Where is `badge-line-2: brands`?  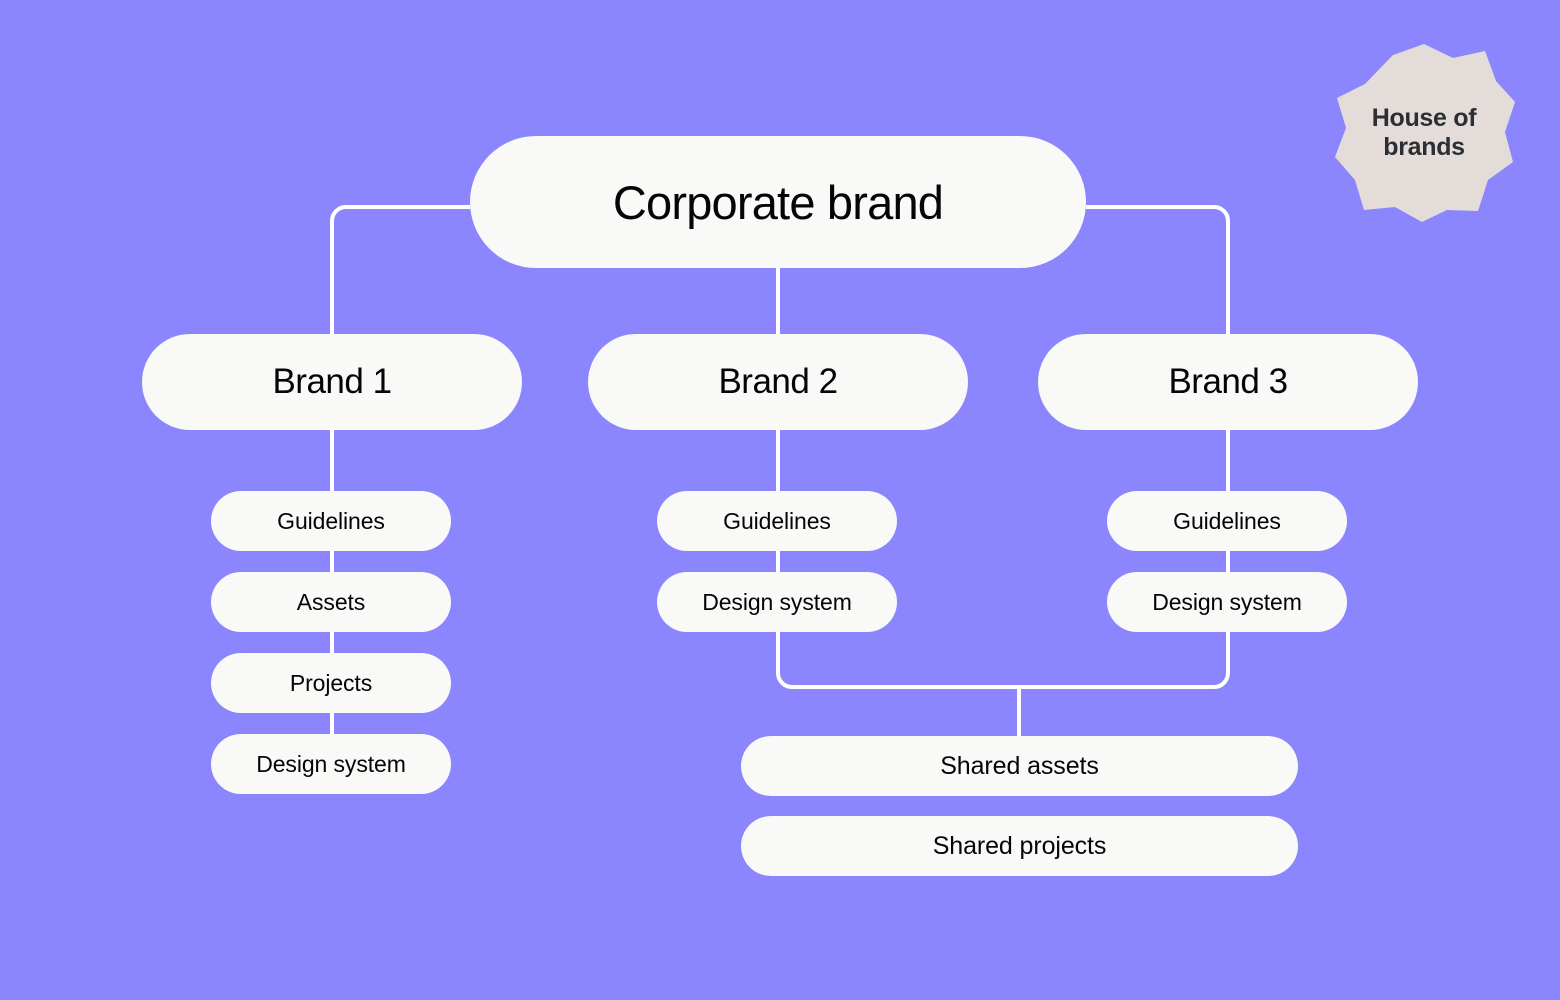
badge-line-2: brands is located at coordinates (1424, 147).